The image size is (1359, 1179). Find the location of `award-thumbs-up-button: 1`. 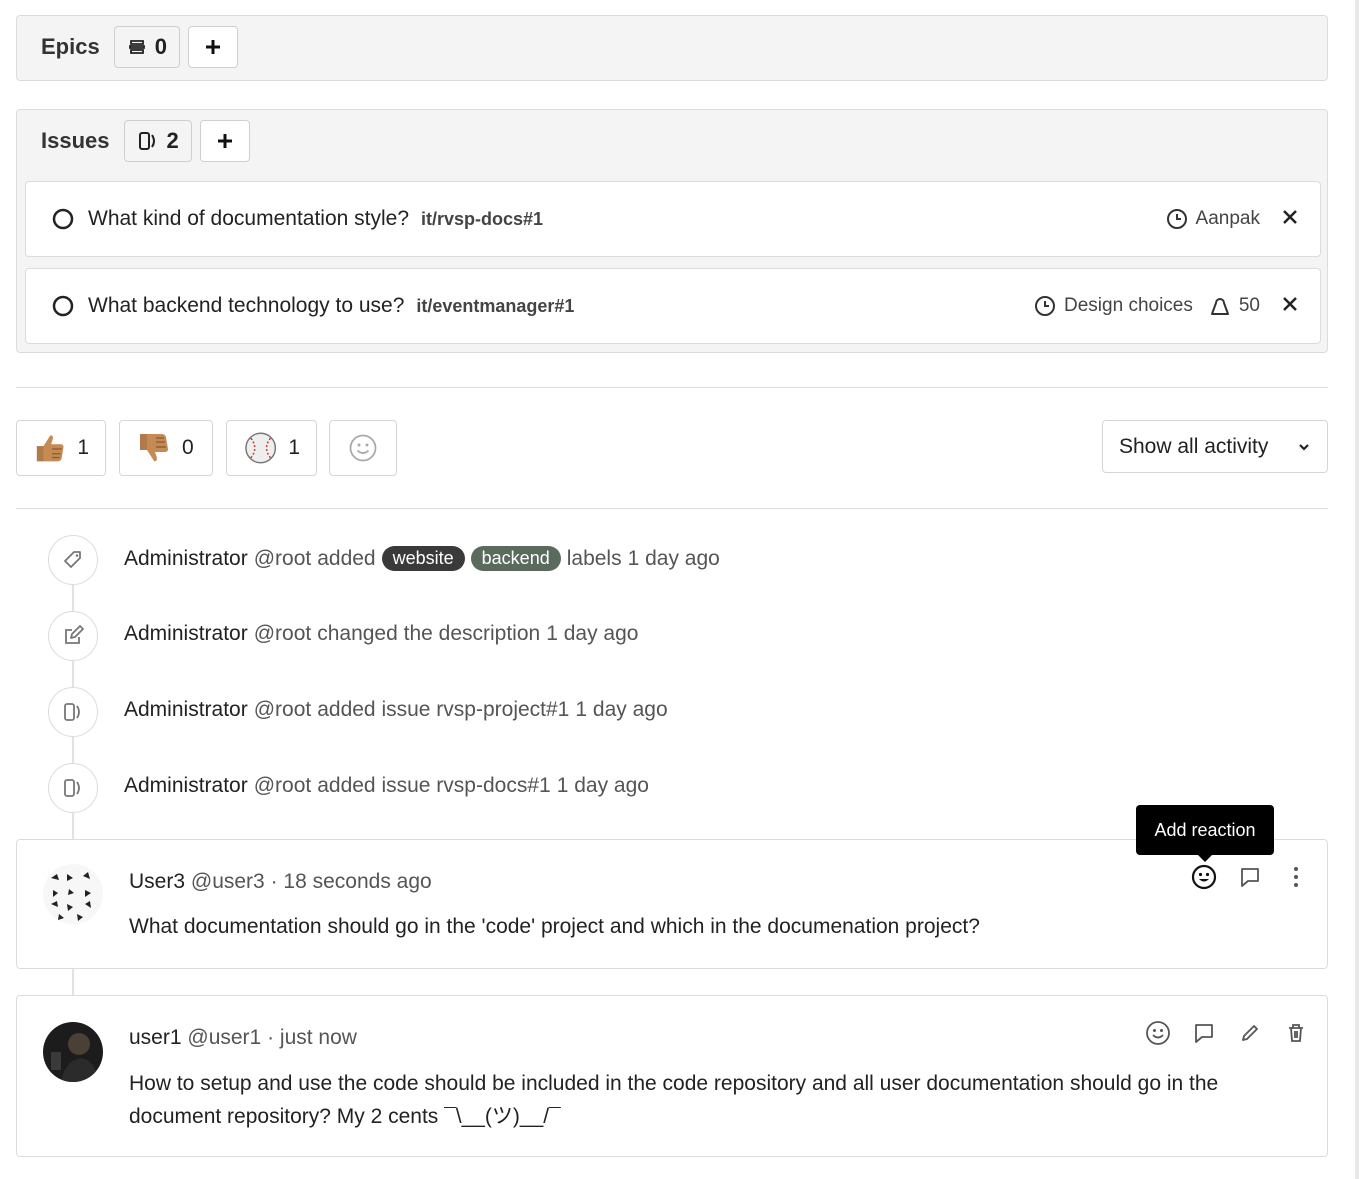

award-thumbs-up-button: 1 is located at coordinates (61, 448).